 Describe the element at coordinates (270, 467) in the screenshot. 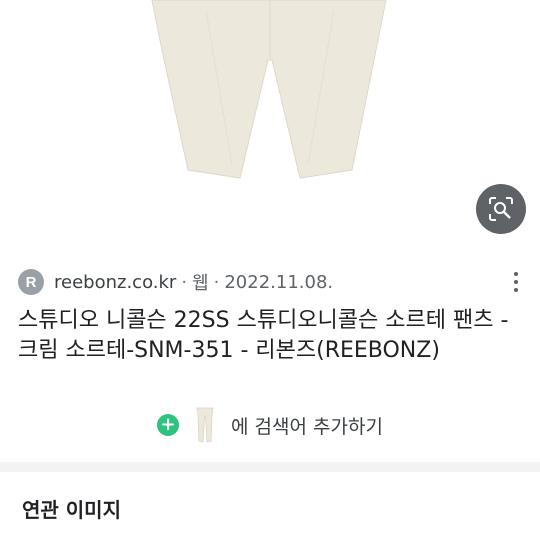

I see `section-divider` at that location.